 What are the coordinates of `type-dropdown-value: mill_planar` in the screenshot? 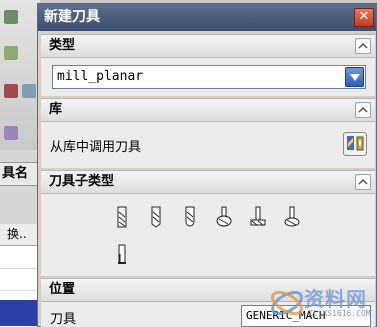 It's located at (100, 76).